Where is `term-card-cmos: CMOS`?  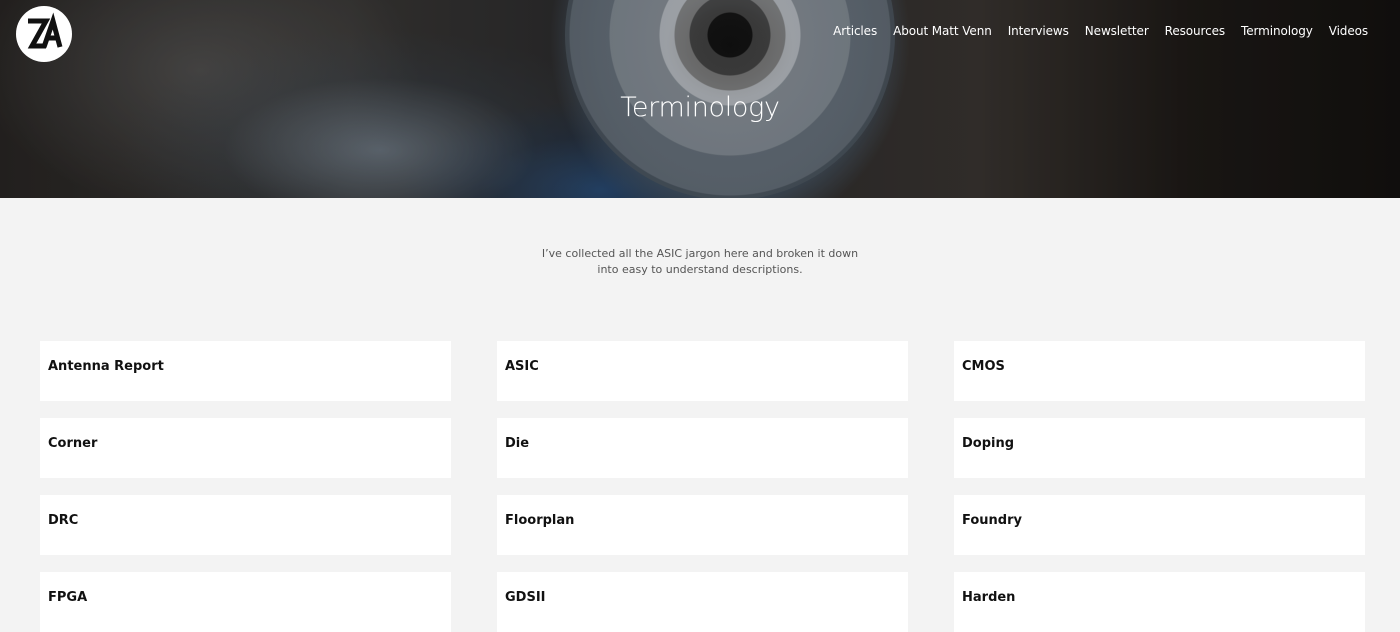
term-card-cmos: CMOS is located at coordinates (1159, 371).